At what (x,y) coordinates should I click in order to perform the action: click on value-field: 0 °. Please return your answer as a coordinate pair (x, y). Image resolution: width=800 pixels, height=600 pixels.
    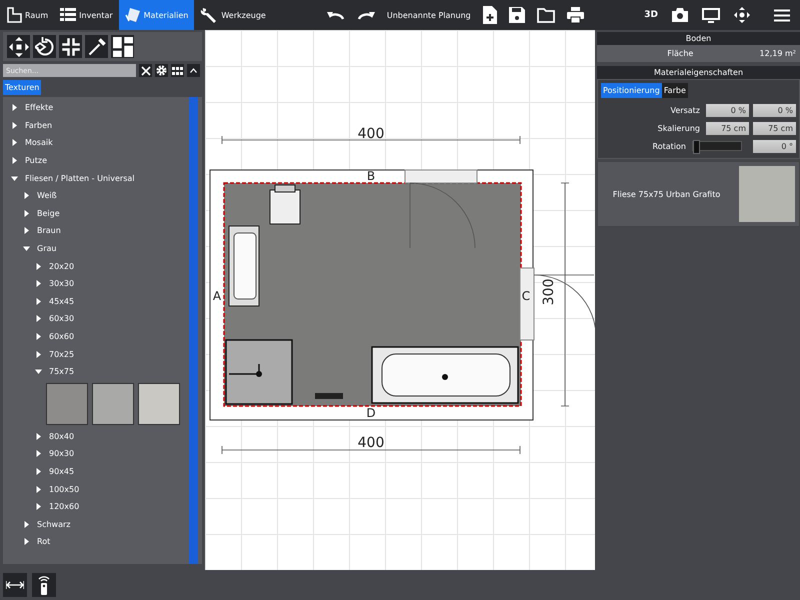
    Looking at the image, I should click on (774, 146).